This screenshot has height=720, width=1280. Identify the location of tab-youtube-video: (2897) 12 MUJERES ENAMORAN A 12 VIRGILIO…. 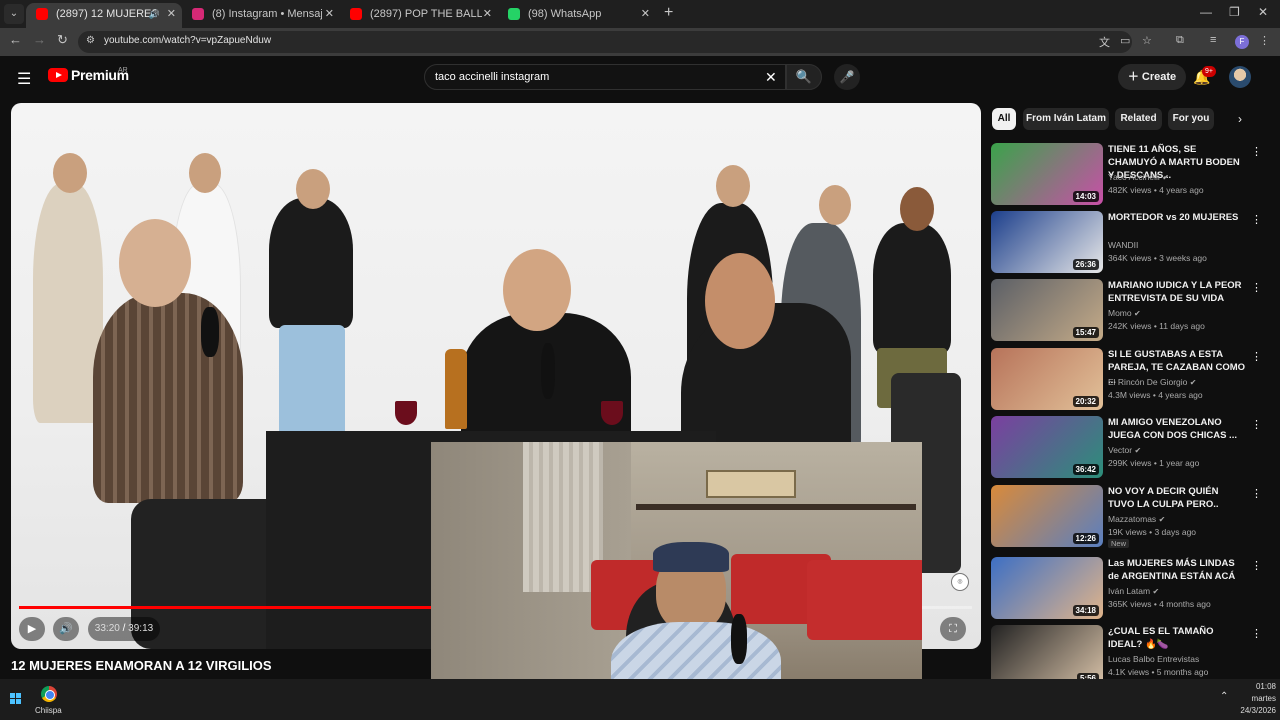
(104, 15).